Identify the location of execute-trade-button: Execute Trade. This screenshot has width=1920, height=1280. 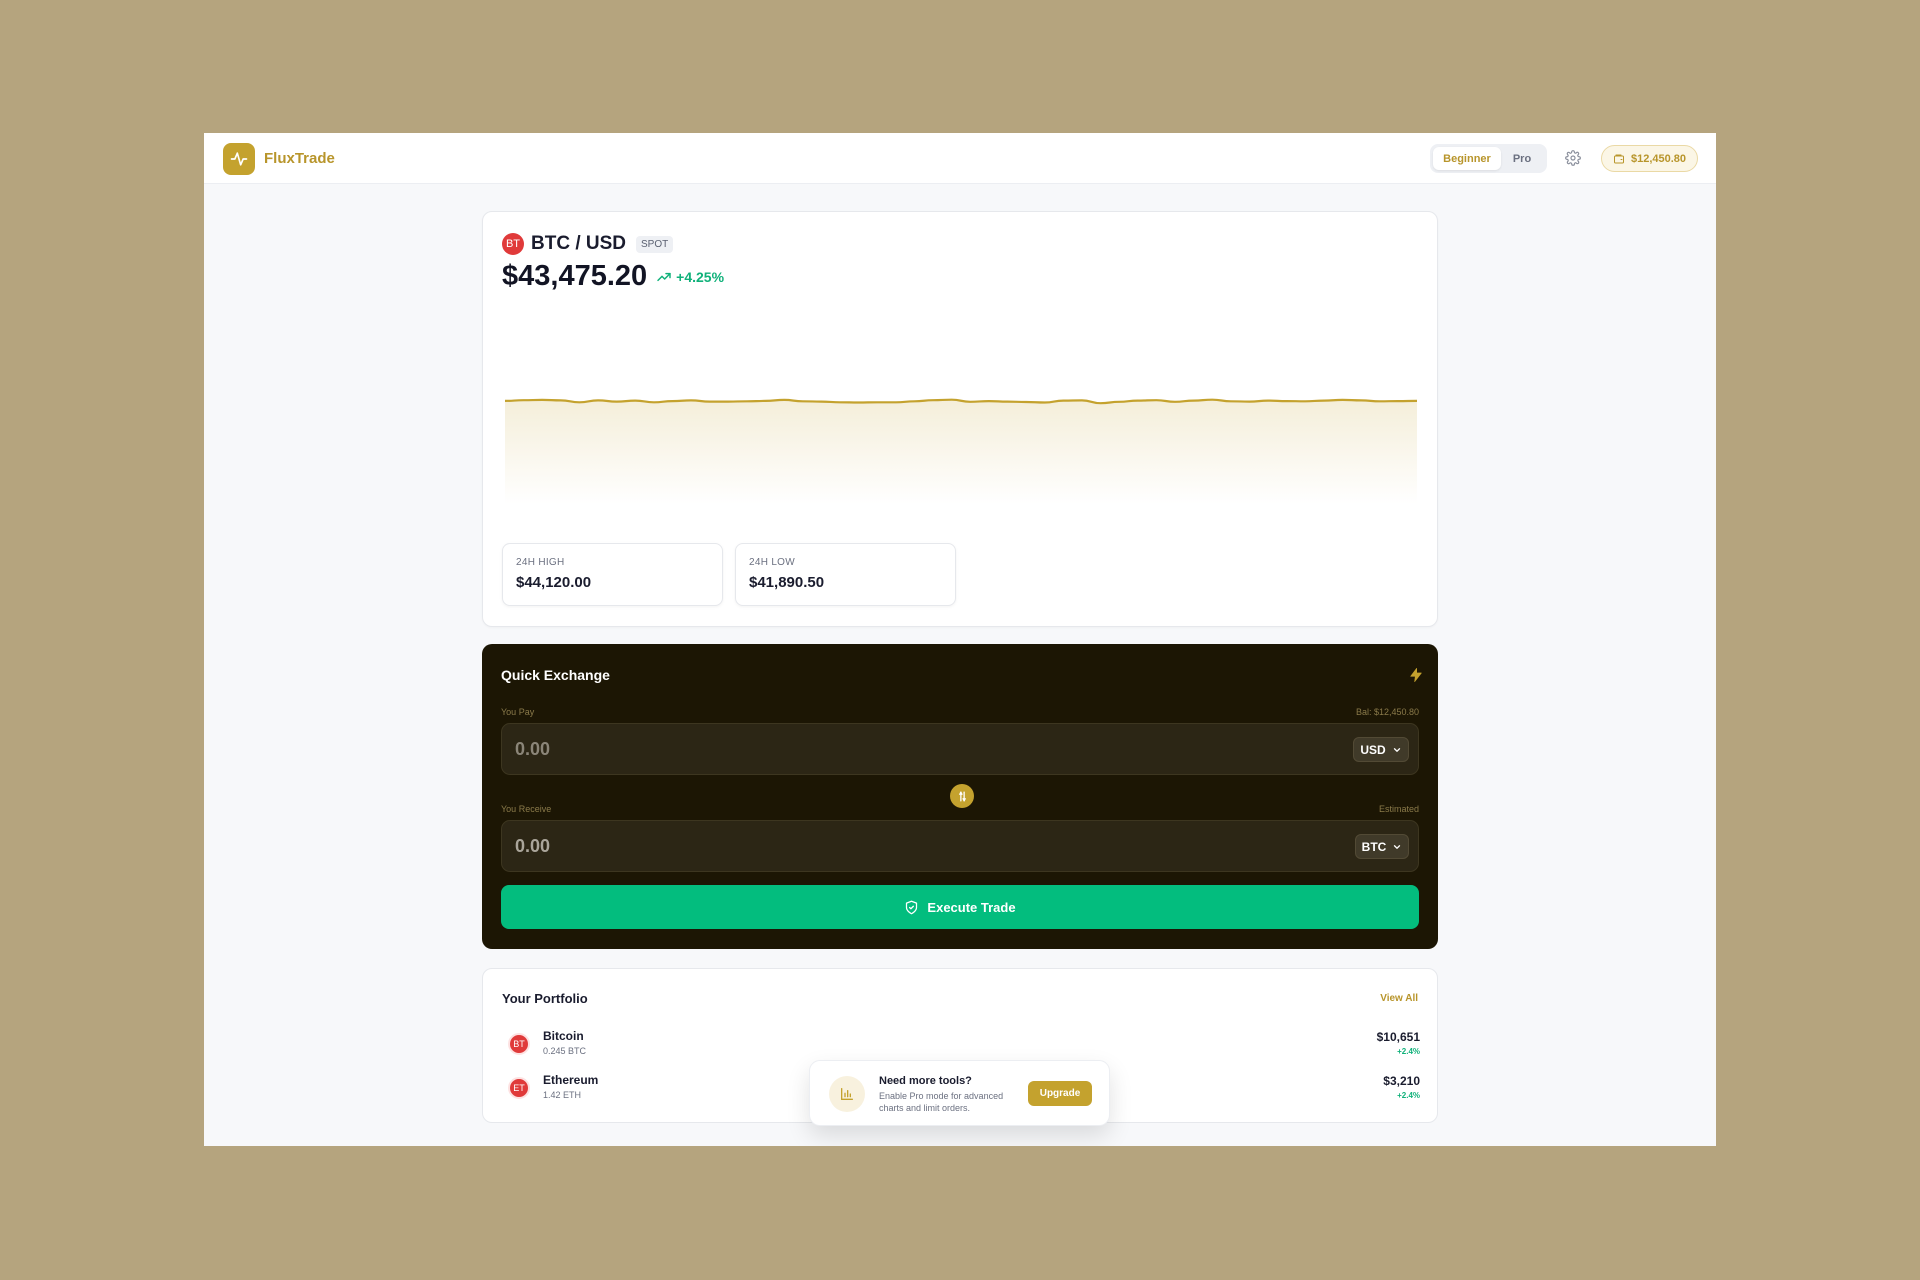
(960, 907).